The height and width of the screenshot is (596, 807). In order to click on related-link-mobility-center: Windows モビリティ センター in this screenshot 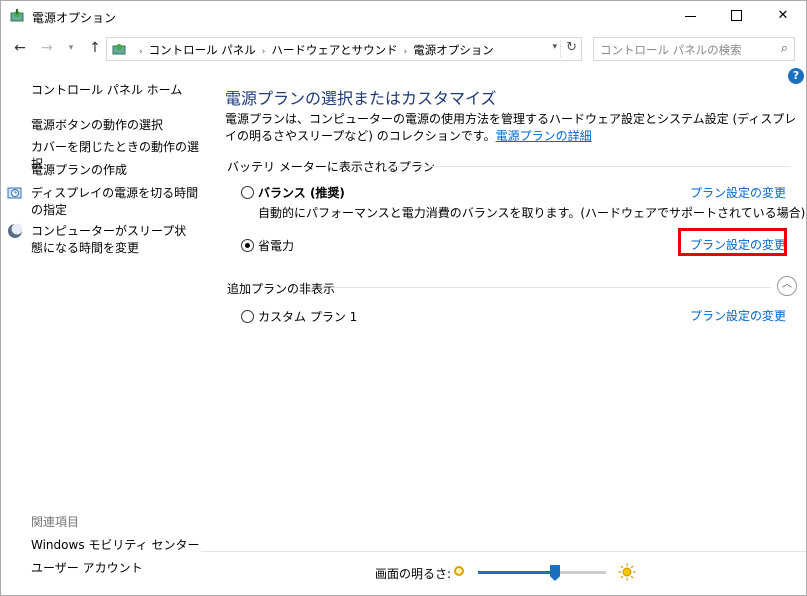, I will do `click(115, 545)`.